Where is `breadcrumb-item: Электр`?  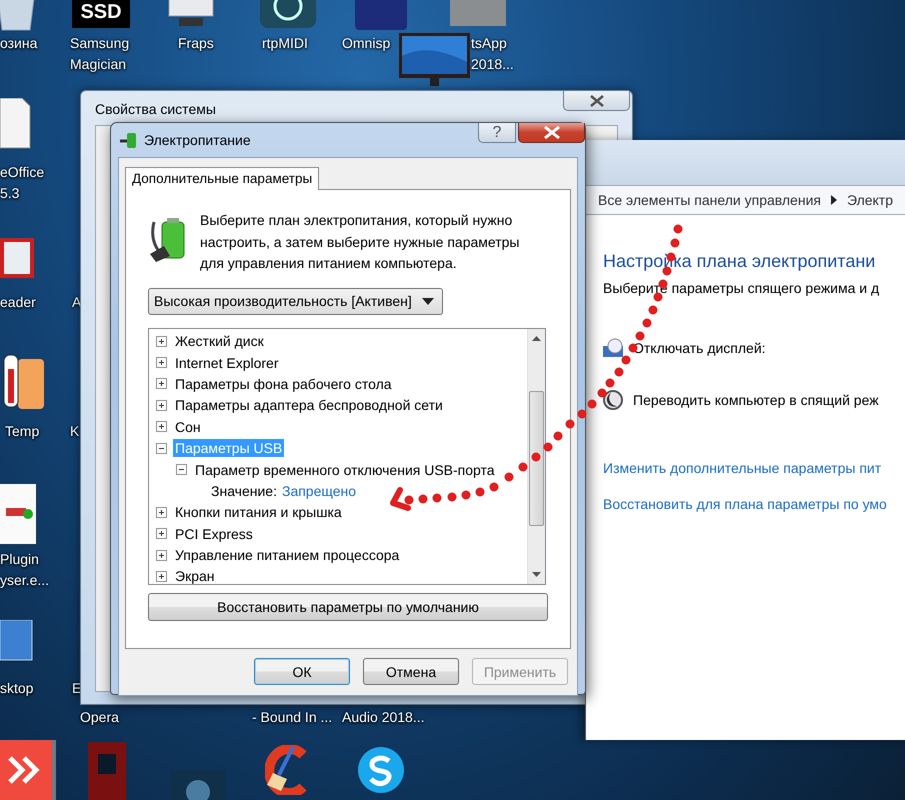
breadcrumb-item: Электр is located at coordinates (870, 200).